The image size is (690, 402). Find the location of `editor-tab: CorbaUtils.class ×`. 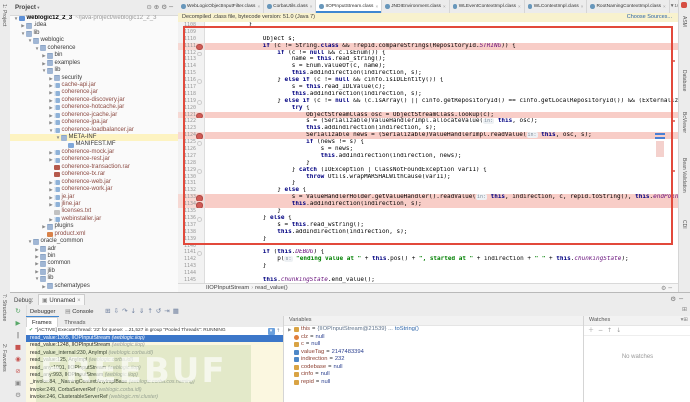

editor-tab: CorbaUtils.class × is located at coordinates (290, 6).